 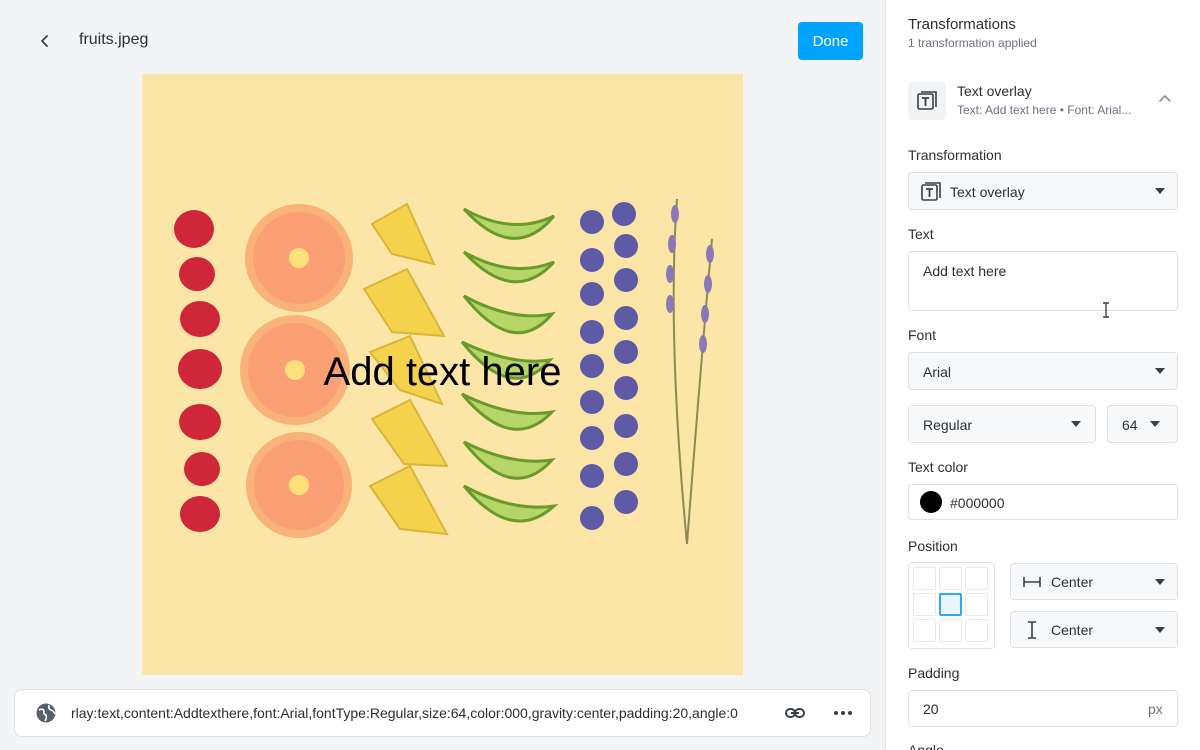 I want to click on position-top-left, so click(x=924, y=578).